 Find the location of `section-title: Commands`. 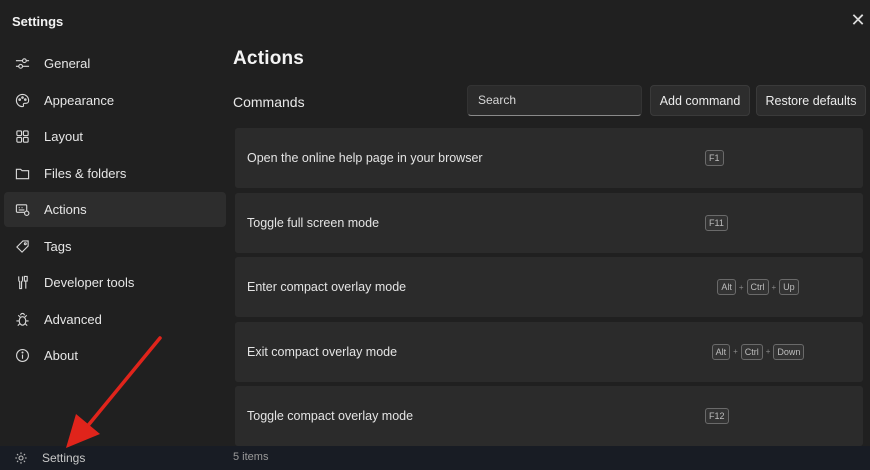

section-title: Commands is located at coordinates (269, 102).